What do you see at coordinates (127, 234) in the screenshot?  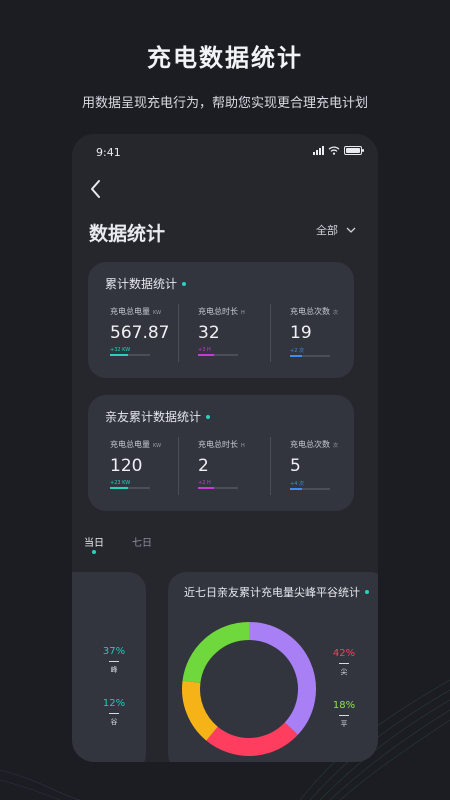 I see `page-title: 数据统计` at bounding box center [127, 234].